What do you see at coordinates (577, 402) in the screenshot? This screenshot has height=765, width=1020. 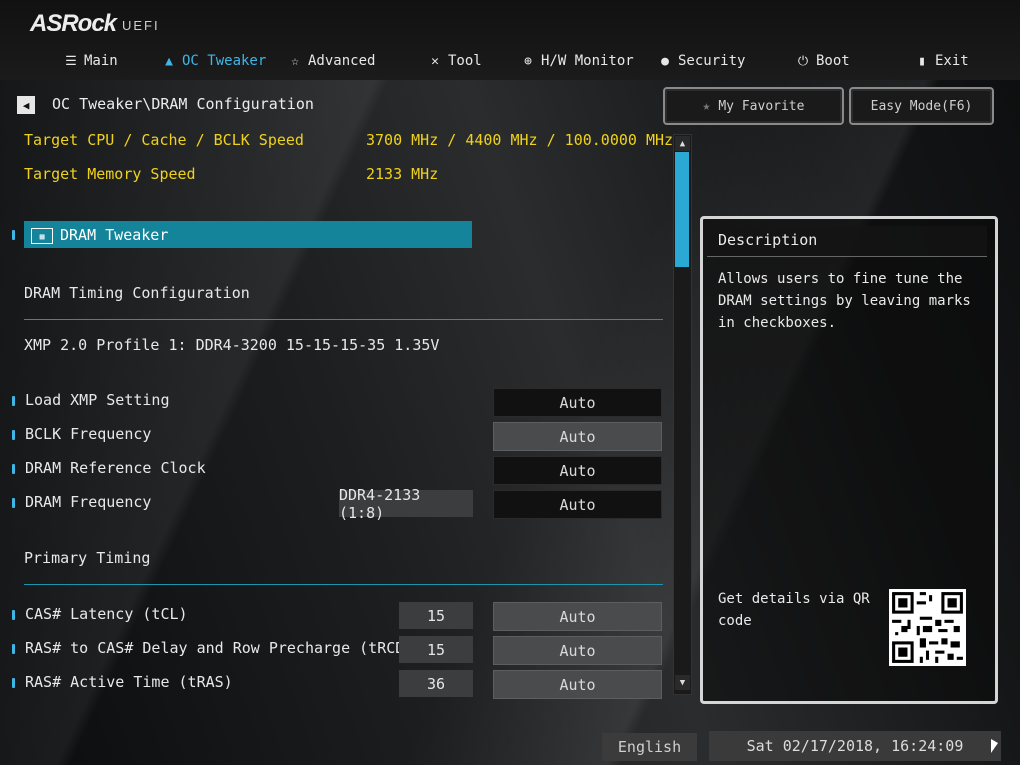 I see `load-xmp-select: Auto` at bounding box center [577, 402].